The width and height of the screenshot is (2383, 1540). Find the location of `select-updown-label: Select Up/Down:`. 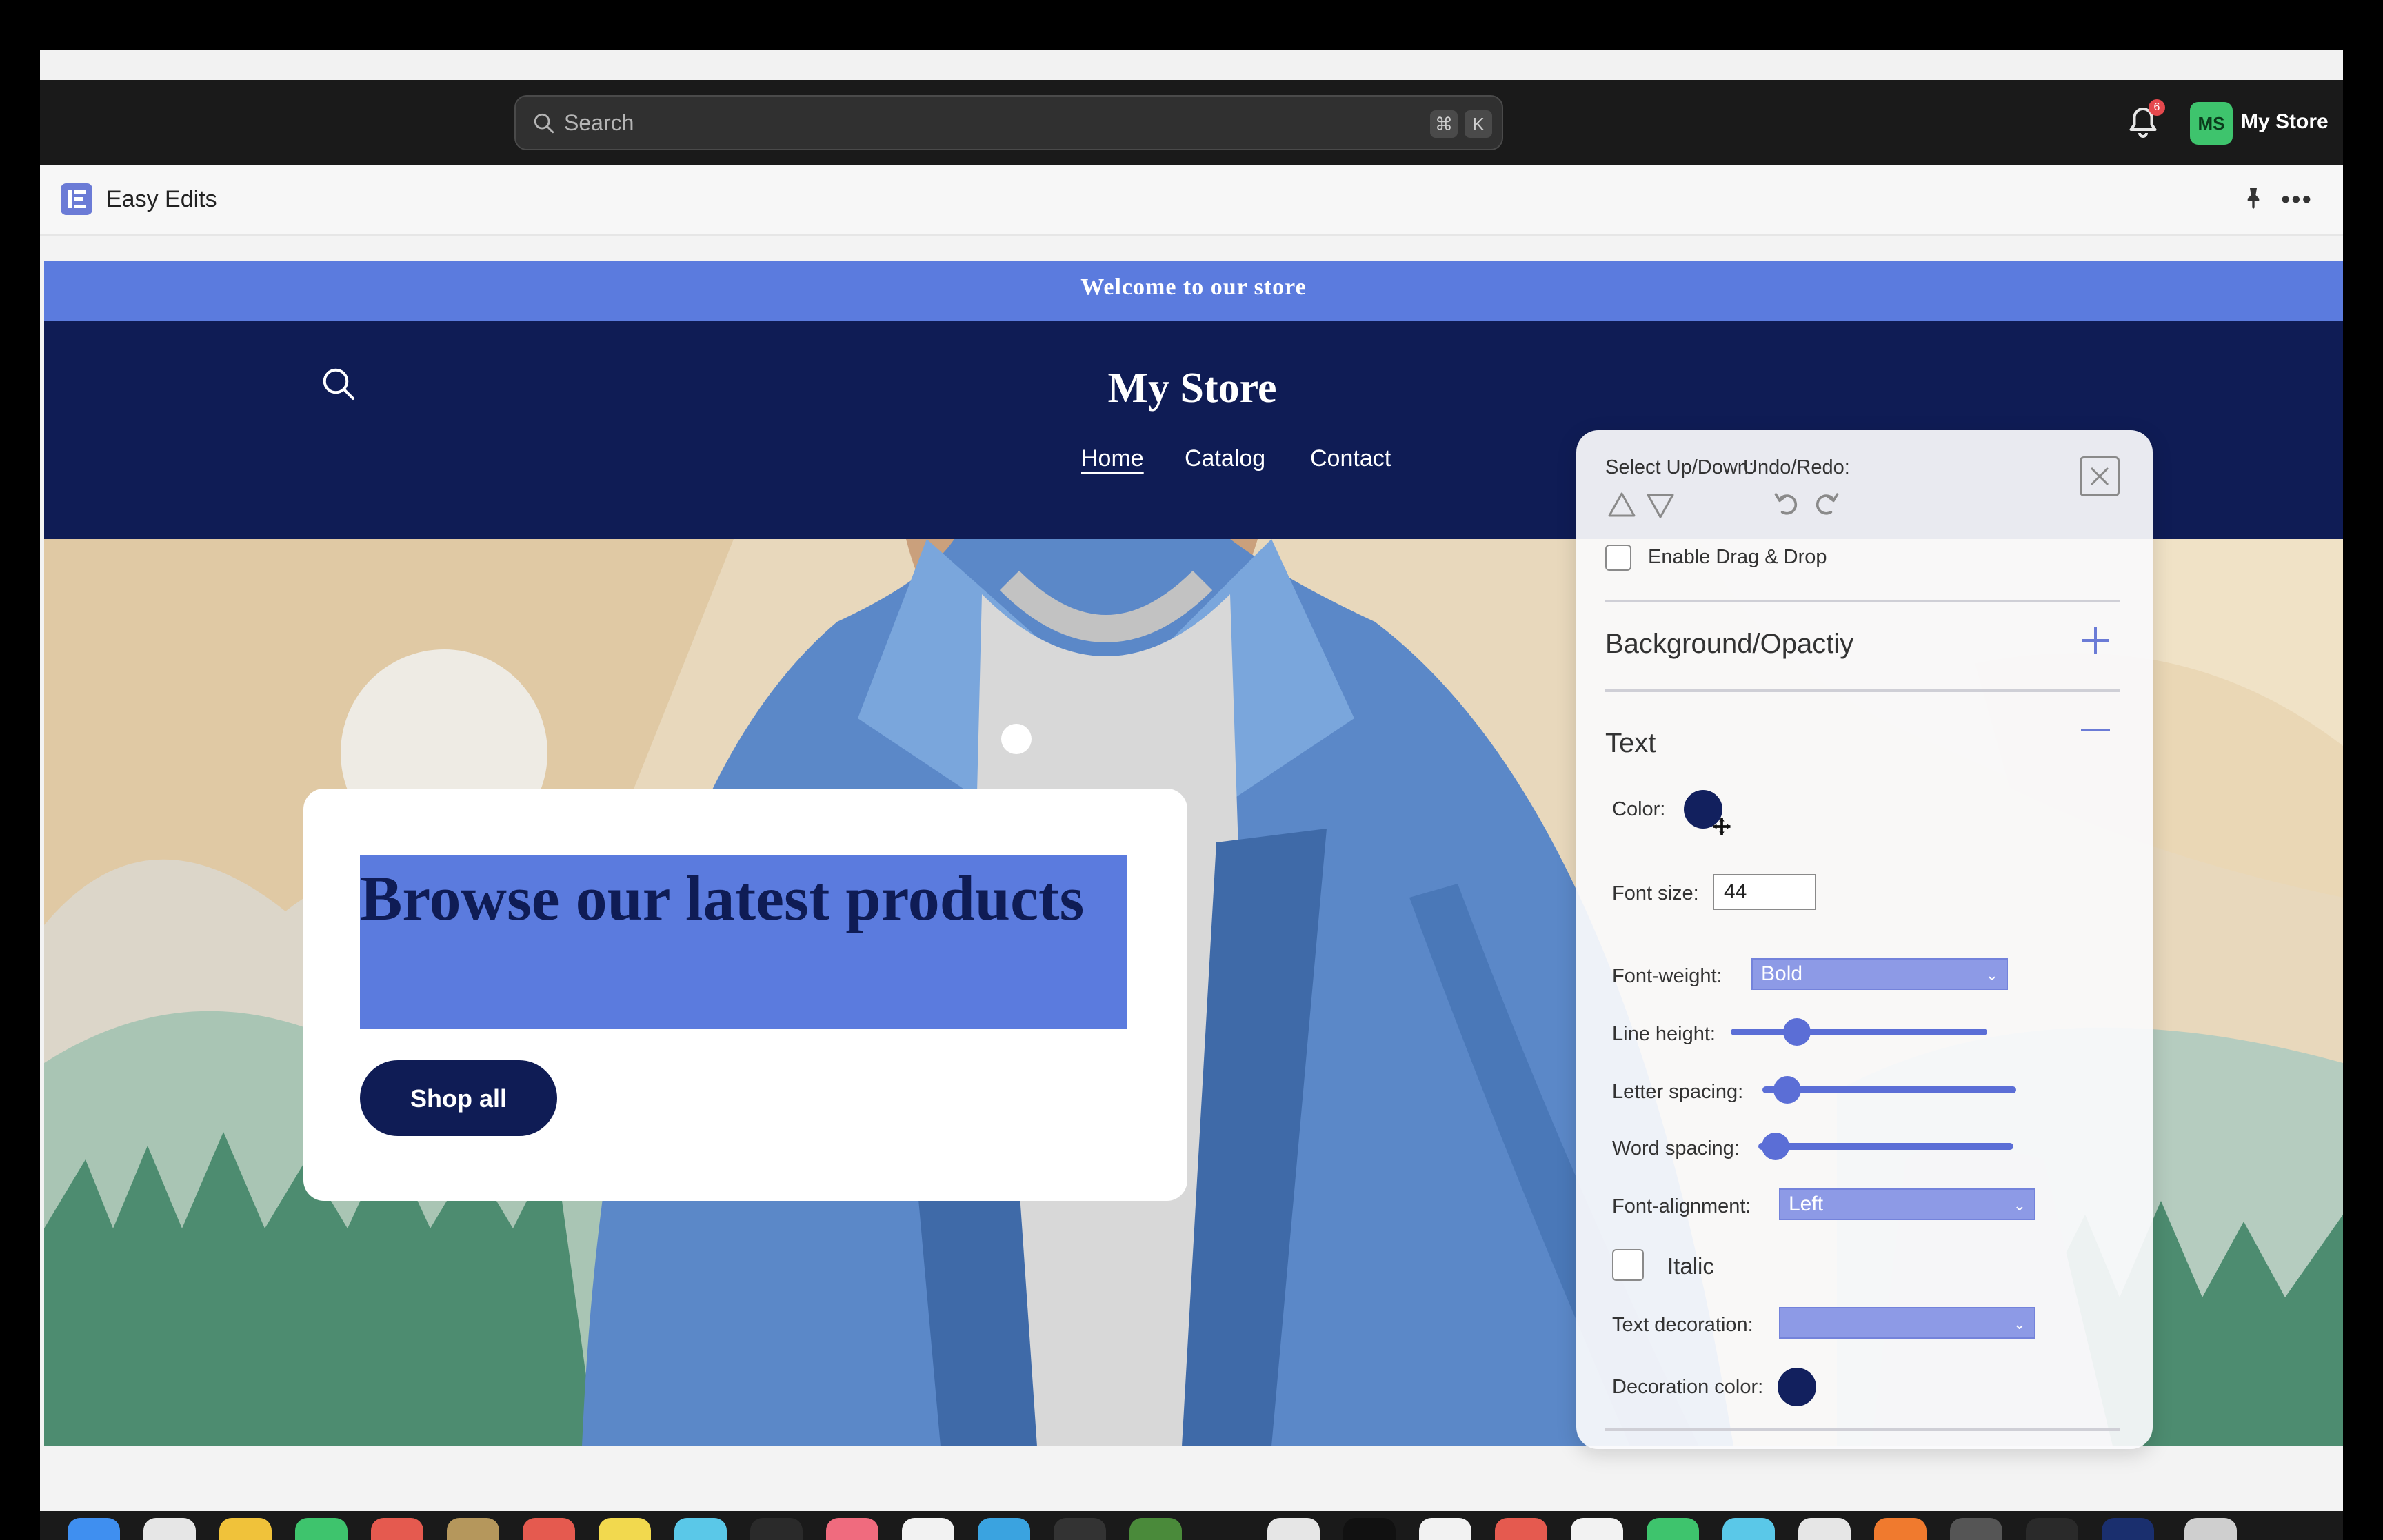

select-updown-label: Select Up/Down: is located at coordinates (1679, 467).